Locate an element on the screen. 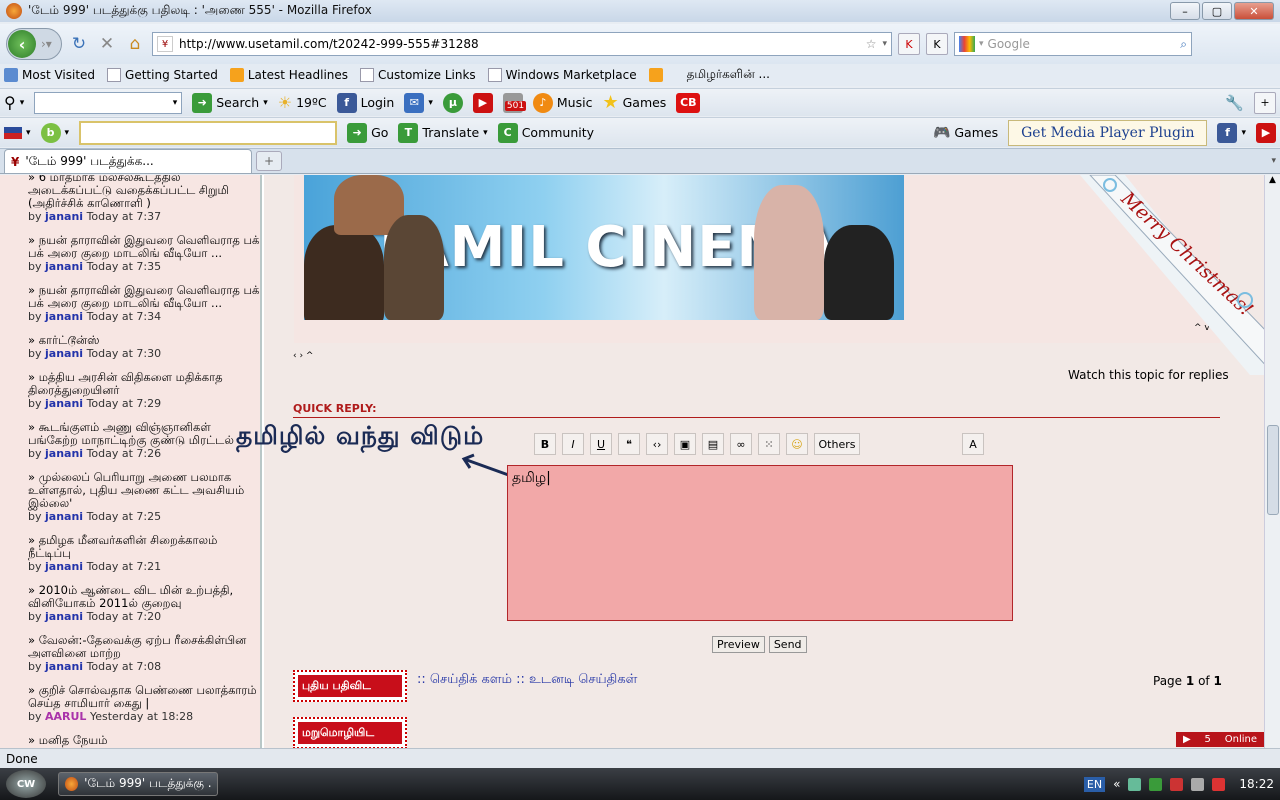  underline-button: U is located at coordinates (601, 444).